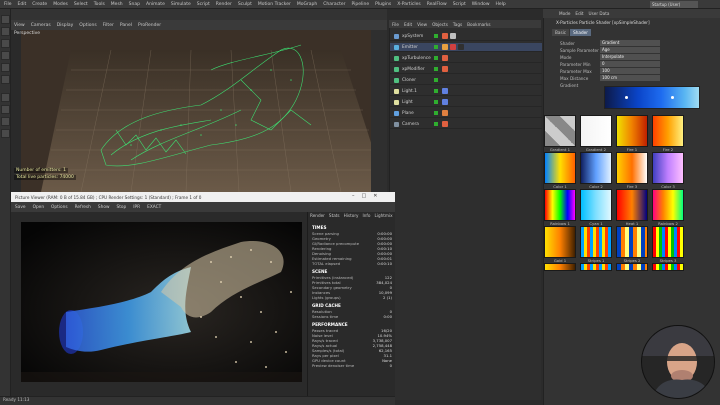 Image resolution: width=720 pixels, height=405 pixels. What do you see at coordinates (99, 4) in the screenshot?
I see `menu-item: Tools` at bounding box center [99, 4].